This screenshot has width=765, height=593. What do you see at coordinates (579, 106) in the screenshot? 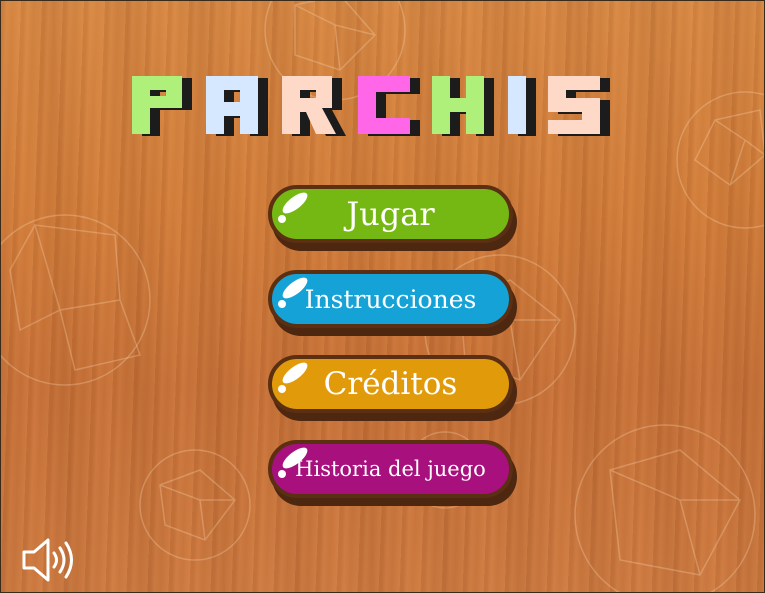
I see `logo-letter-s` at bounding box center [579, 106].